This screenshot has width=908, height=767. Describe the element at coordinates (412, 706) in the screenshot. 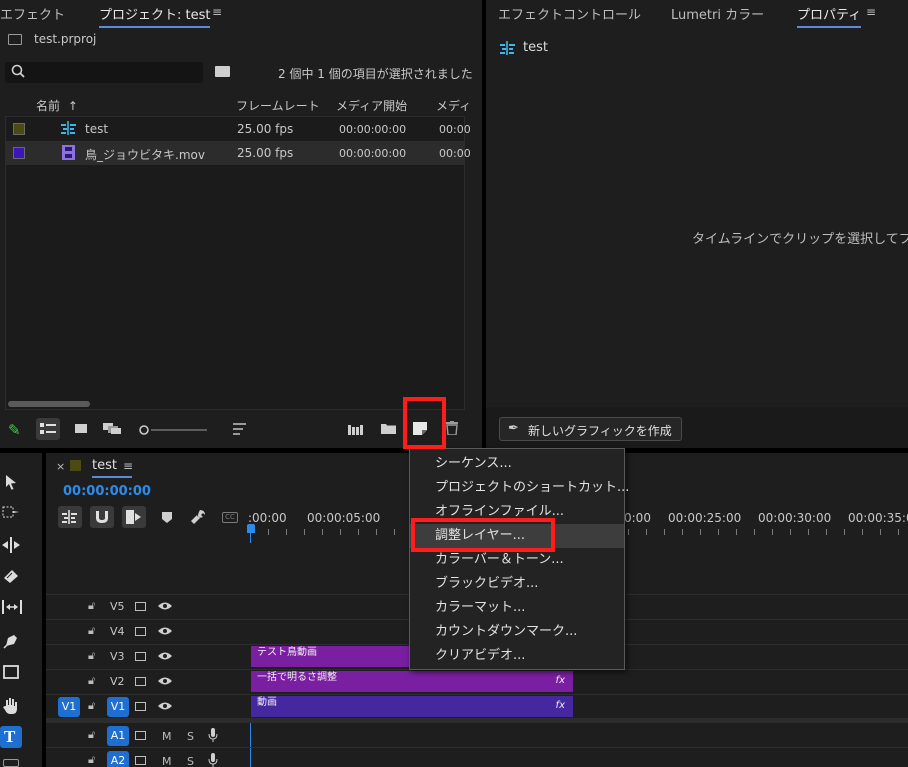

I see `clip-v1: 動画 fx` at that location.